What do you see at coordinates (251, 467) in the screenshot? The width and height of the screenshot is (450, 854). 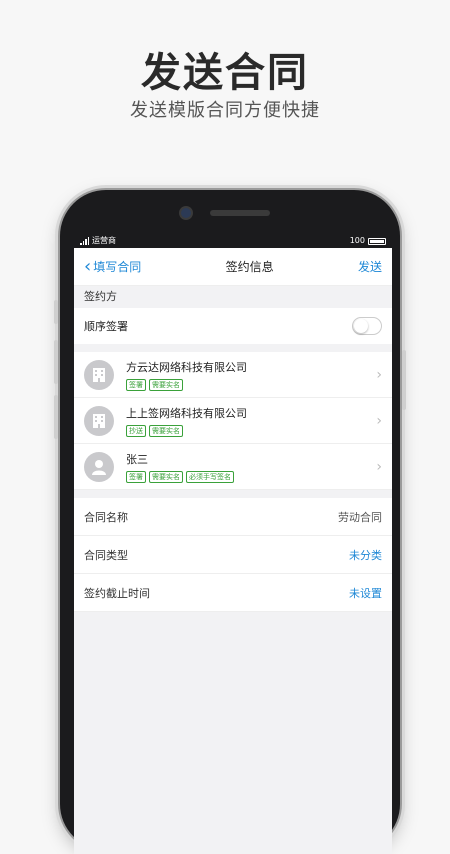 I see `signer-info: 张三签署 需要实名 必须手写签名` at bounding box center [251, 467].